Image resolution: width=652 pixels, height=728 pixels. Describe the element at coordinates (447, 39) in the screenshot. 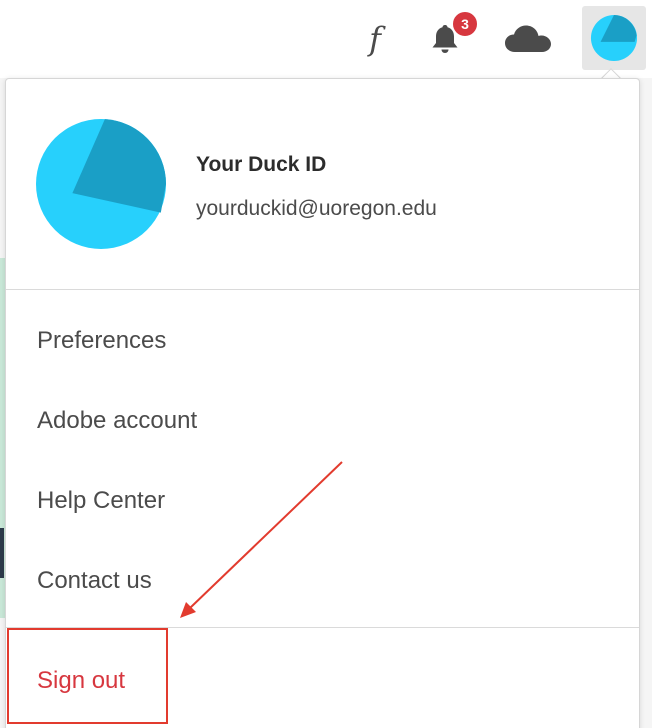

I see `notifications-button: 3` at that location.